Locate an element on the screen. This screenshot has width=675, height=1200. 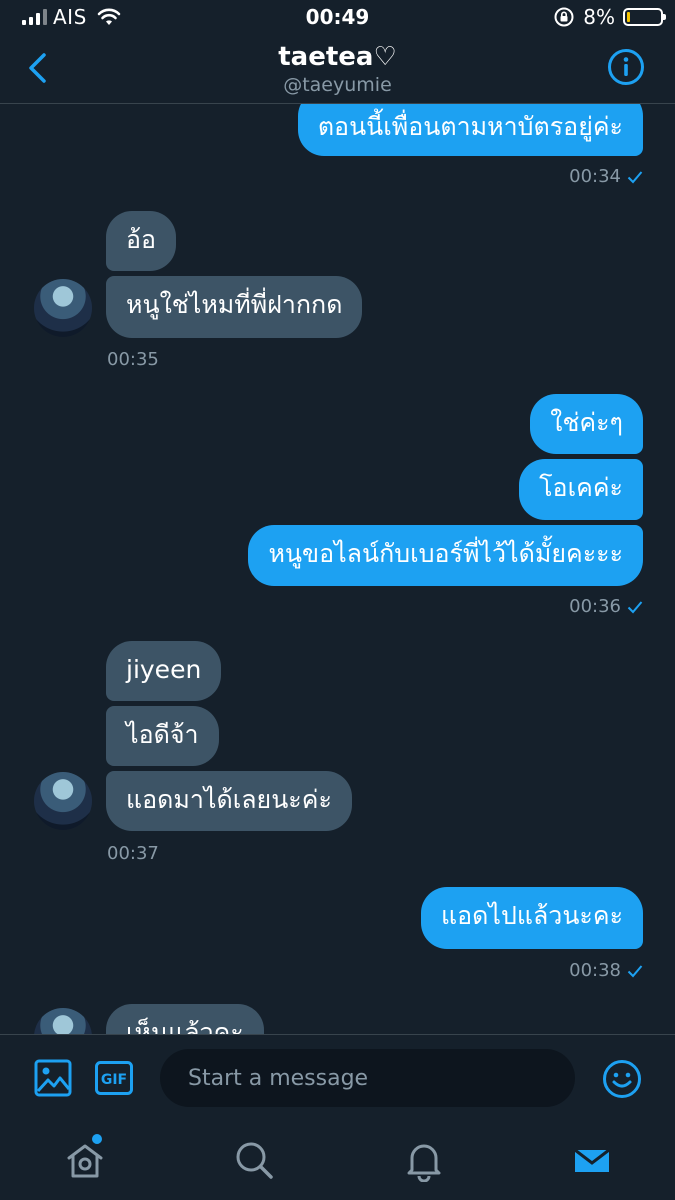
mail-icon is located at coordinates (592, 1160).